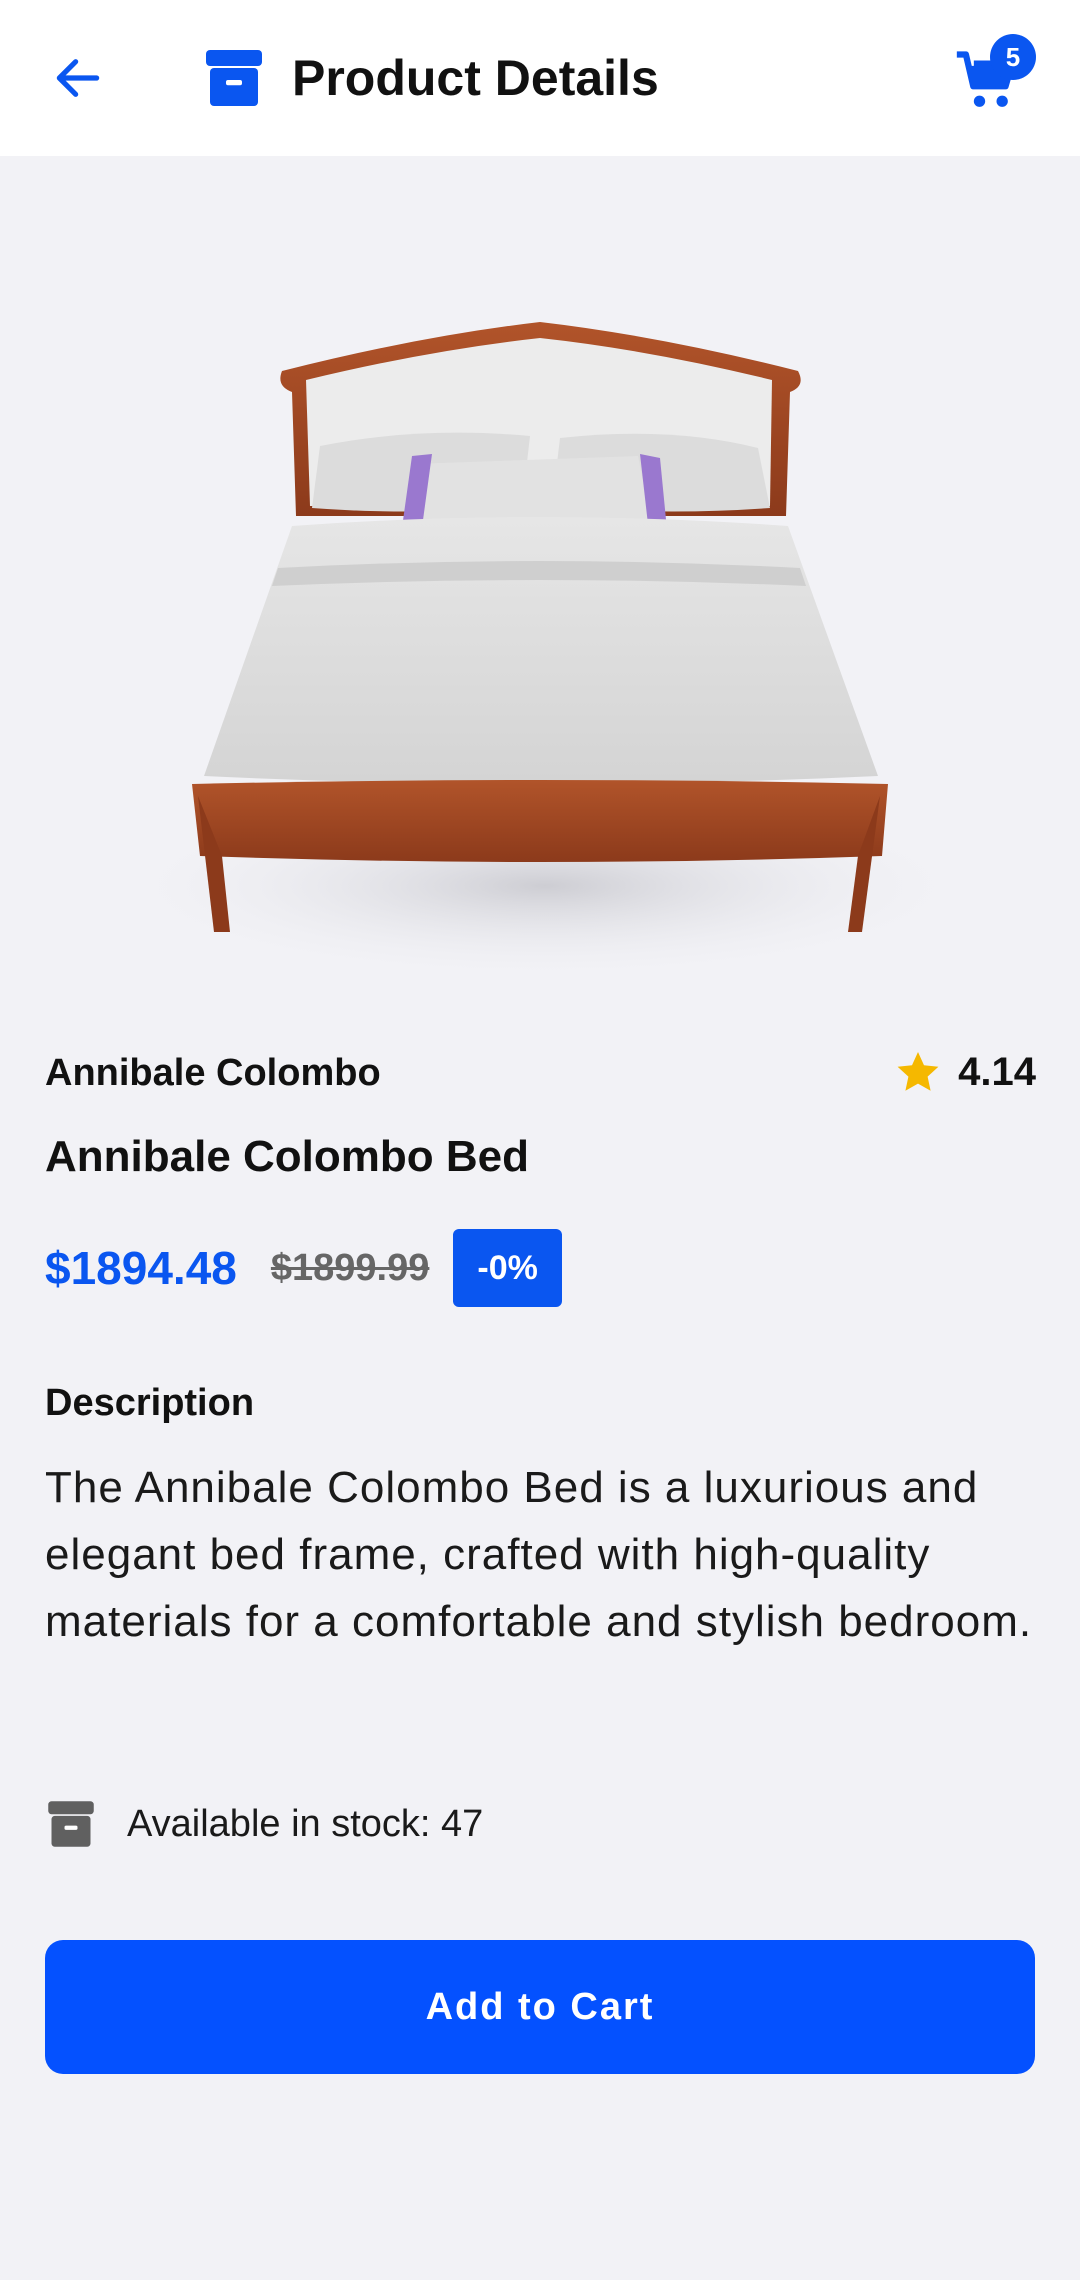  What do you see at coordinates (997, 1072) in the screenshot?
I see `rating-value: 4.14` at bounding box center [997, 1072].